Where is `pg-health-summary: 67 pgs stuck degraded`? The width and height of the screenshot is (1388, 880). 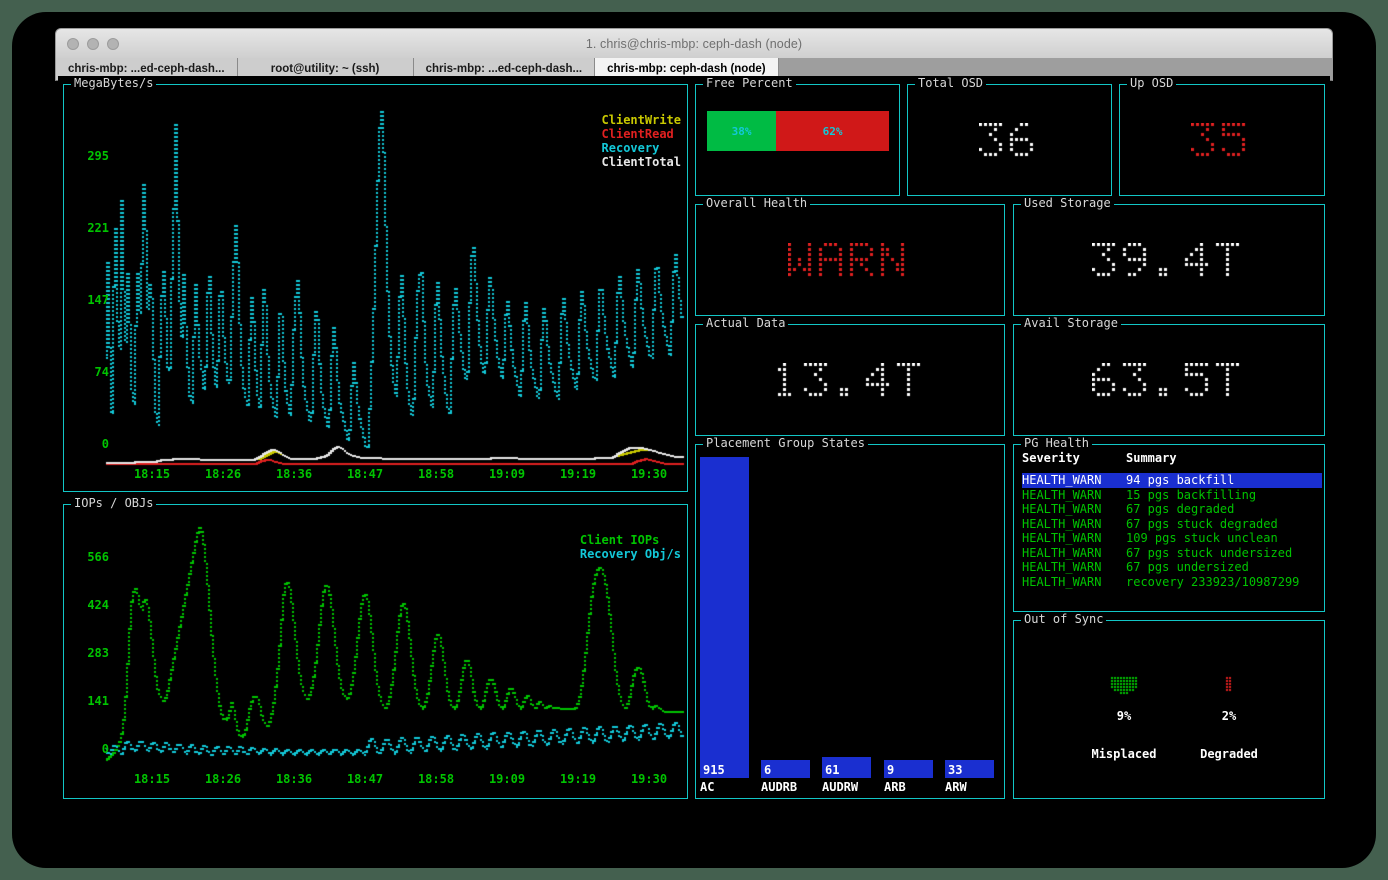 pg-health-summary: 67 pgs stuck degraded is located at coordinates (1202, 523).